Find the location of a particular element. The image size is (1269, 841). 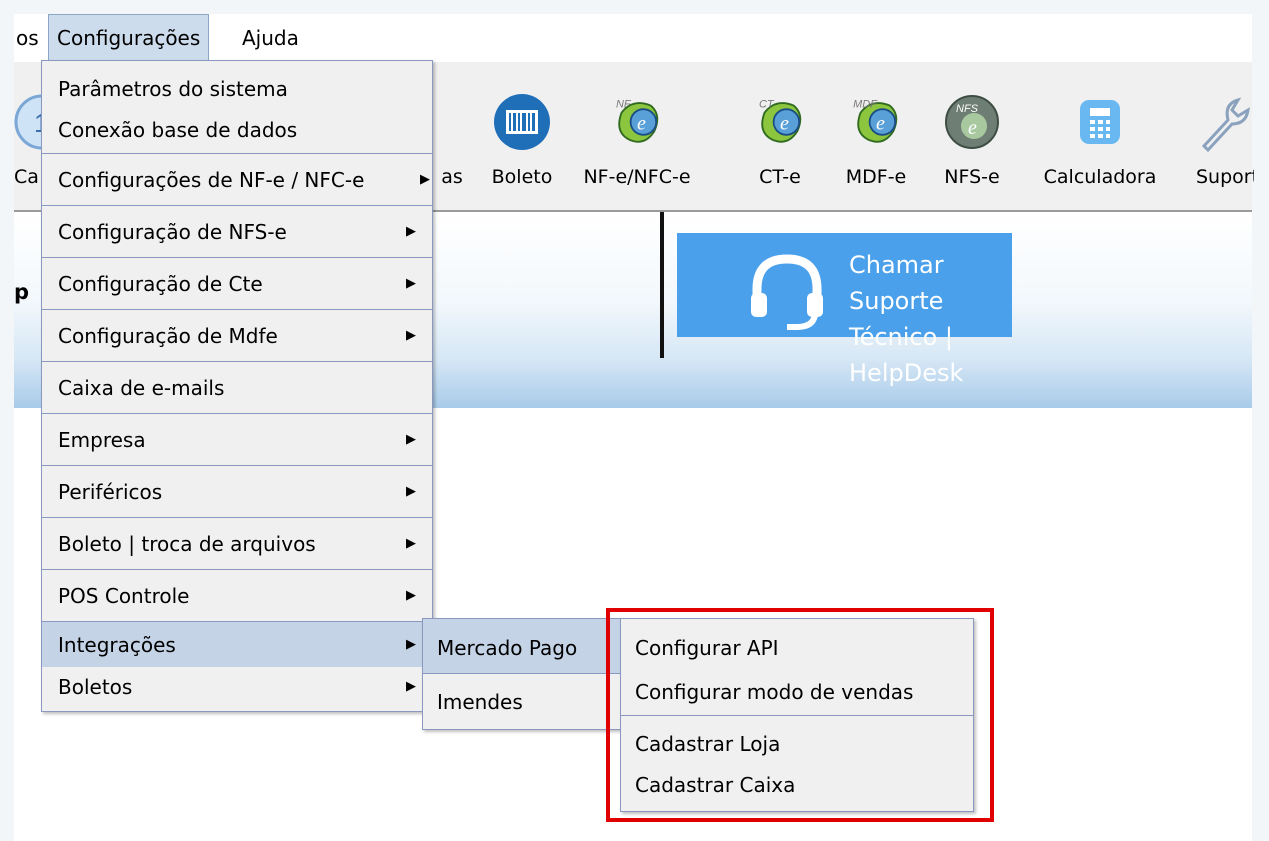

menu-item-perifericos: Periféricos ▶ is located at coordinates (237, 491).